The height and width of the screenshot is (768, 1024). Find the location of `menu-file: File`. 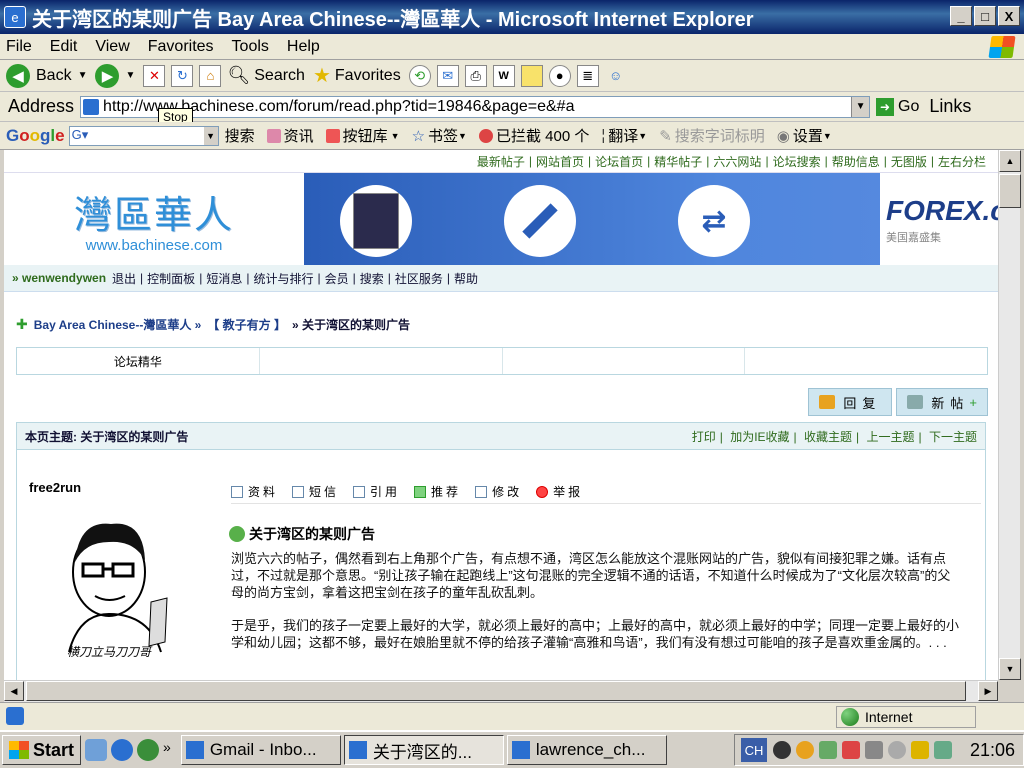

menu-file: File is located at coordinates (19, 47).